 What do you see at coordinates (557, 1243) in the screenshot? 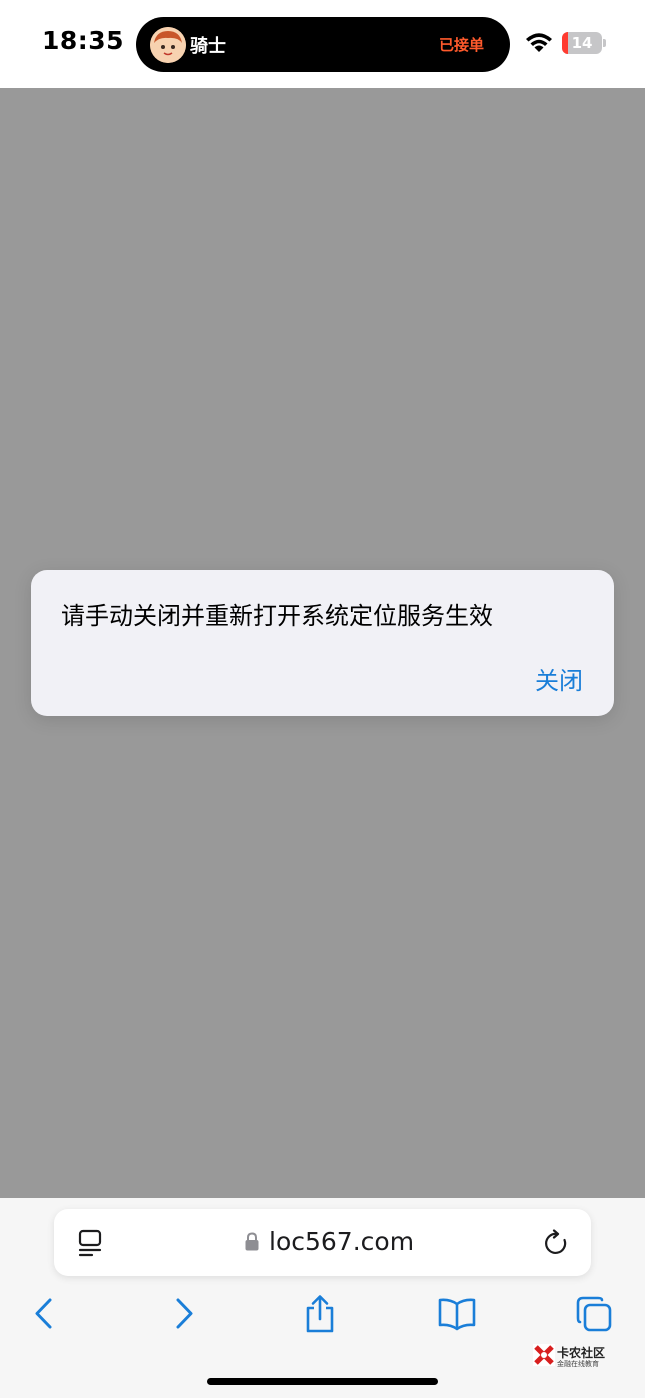
I see `reload-icon` at bounding box center [557, 1243].